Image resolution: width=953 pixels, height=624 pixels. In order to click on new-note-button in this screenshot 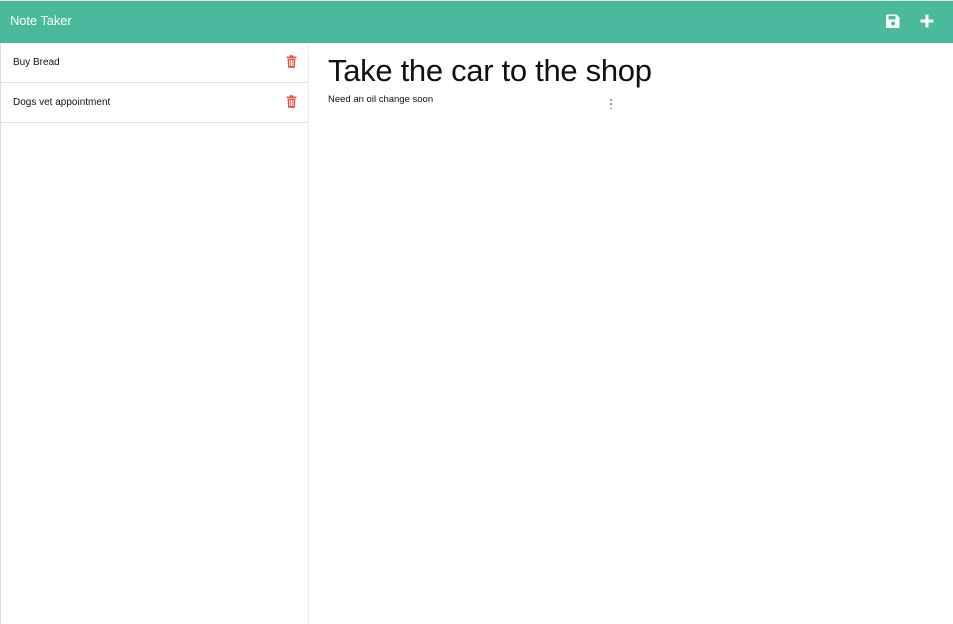, I will do `click(927, 21)`.